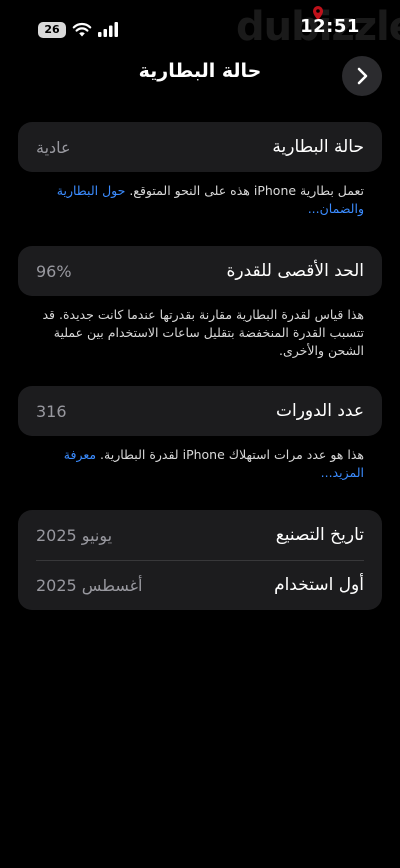 This screenshot has width=400, height=868. Describe the element at coordinates (53, 147) in the screenshot. I see `battery-health-value: عادية` at that location.